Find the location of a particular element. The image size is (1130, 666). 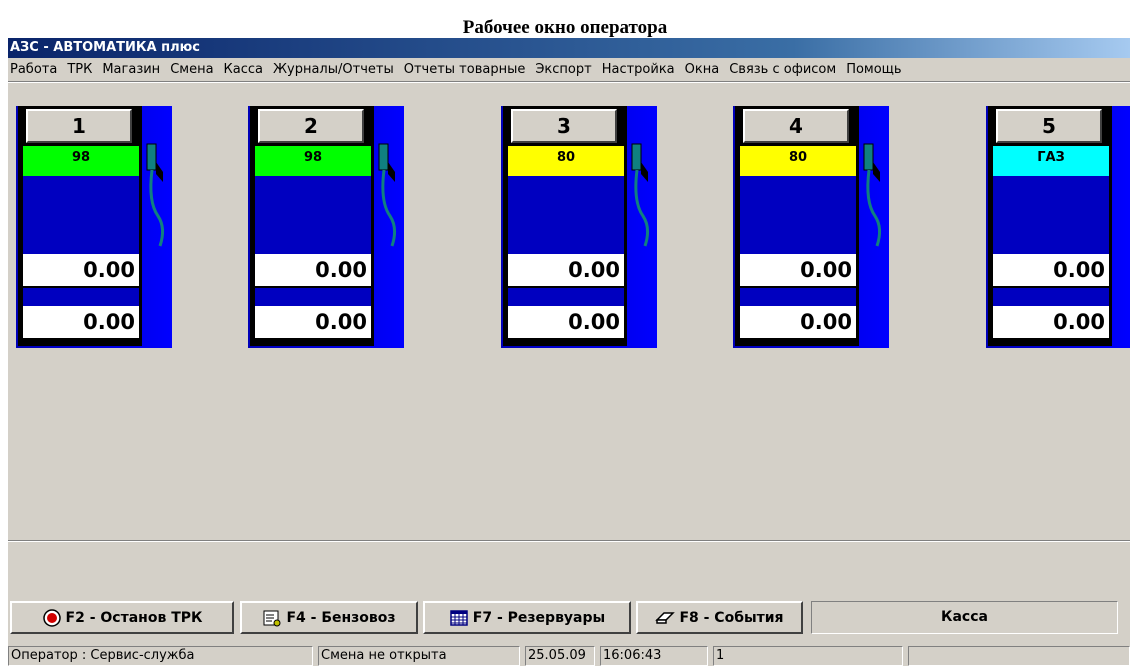

menu-shift: Смена is located at coordinates (191, 69).